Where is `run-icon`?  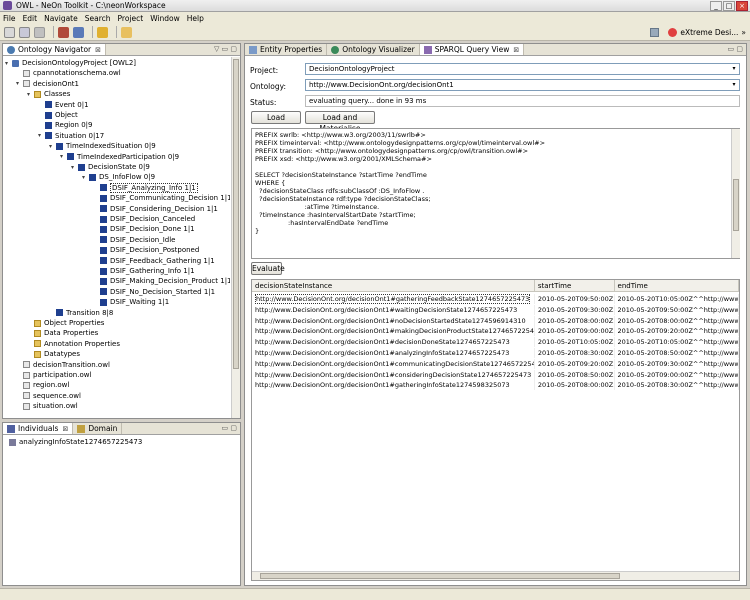
run-icon is located at coordinates (102, 32).